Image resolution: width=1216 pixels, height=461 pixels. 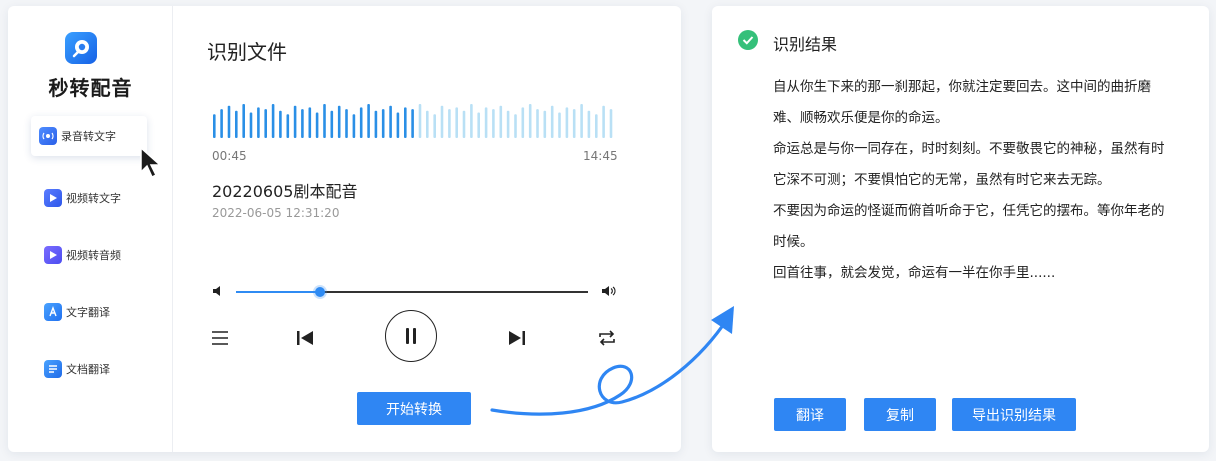 I want to click on result-line: 不要因为命运的怪诞而俯首听命于它，任凭它的摆布。等你年老的, so click(x=969, y=211).